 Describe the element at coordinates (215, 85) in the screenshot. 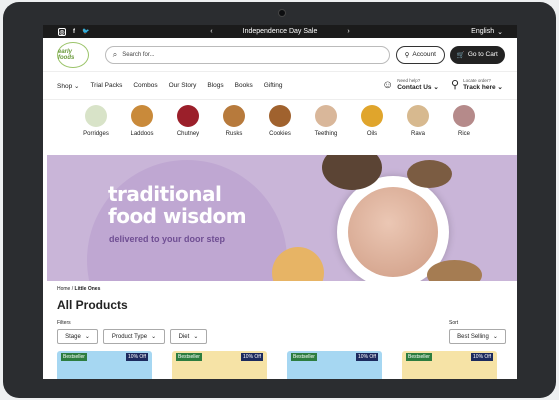

I see `nav-item-blogs: Blogs` at that location.